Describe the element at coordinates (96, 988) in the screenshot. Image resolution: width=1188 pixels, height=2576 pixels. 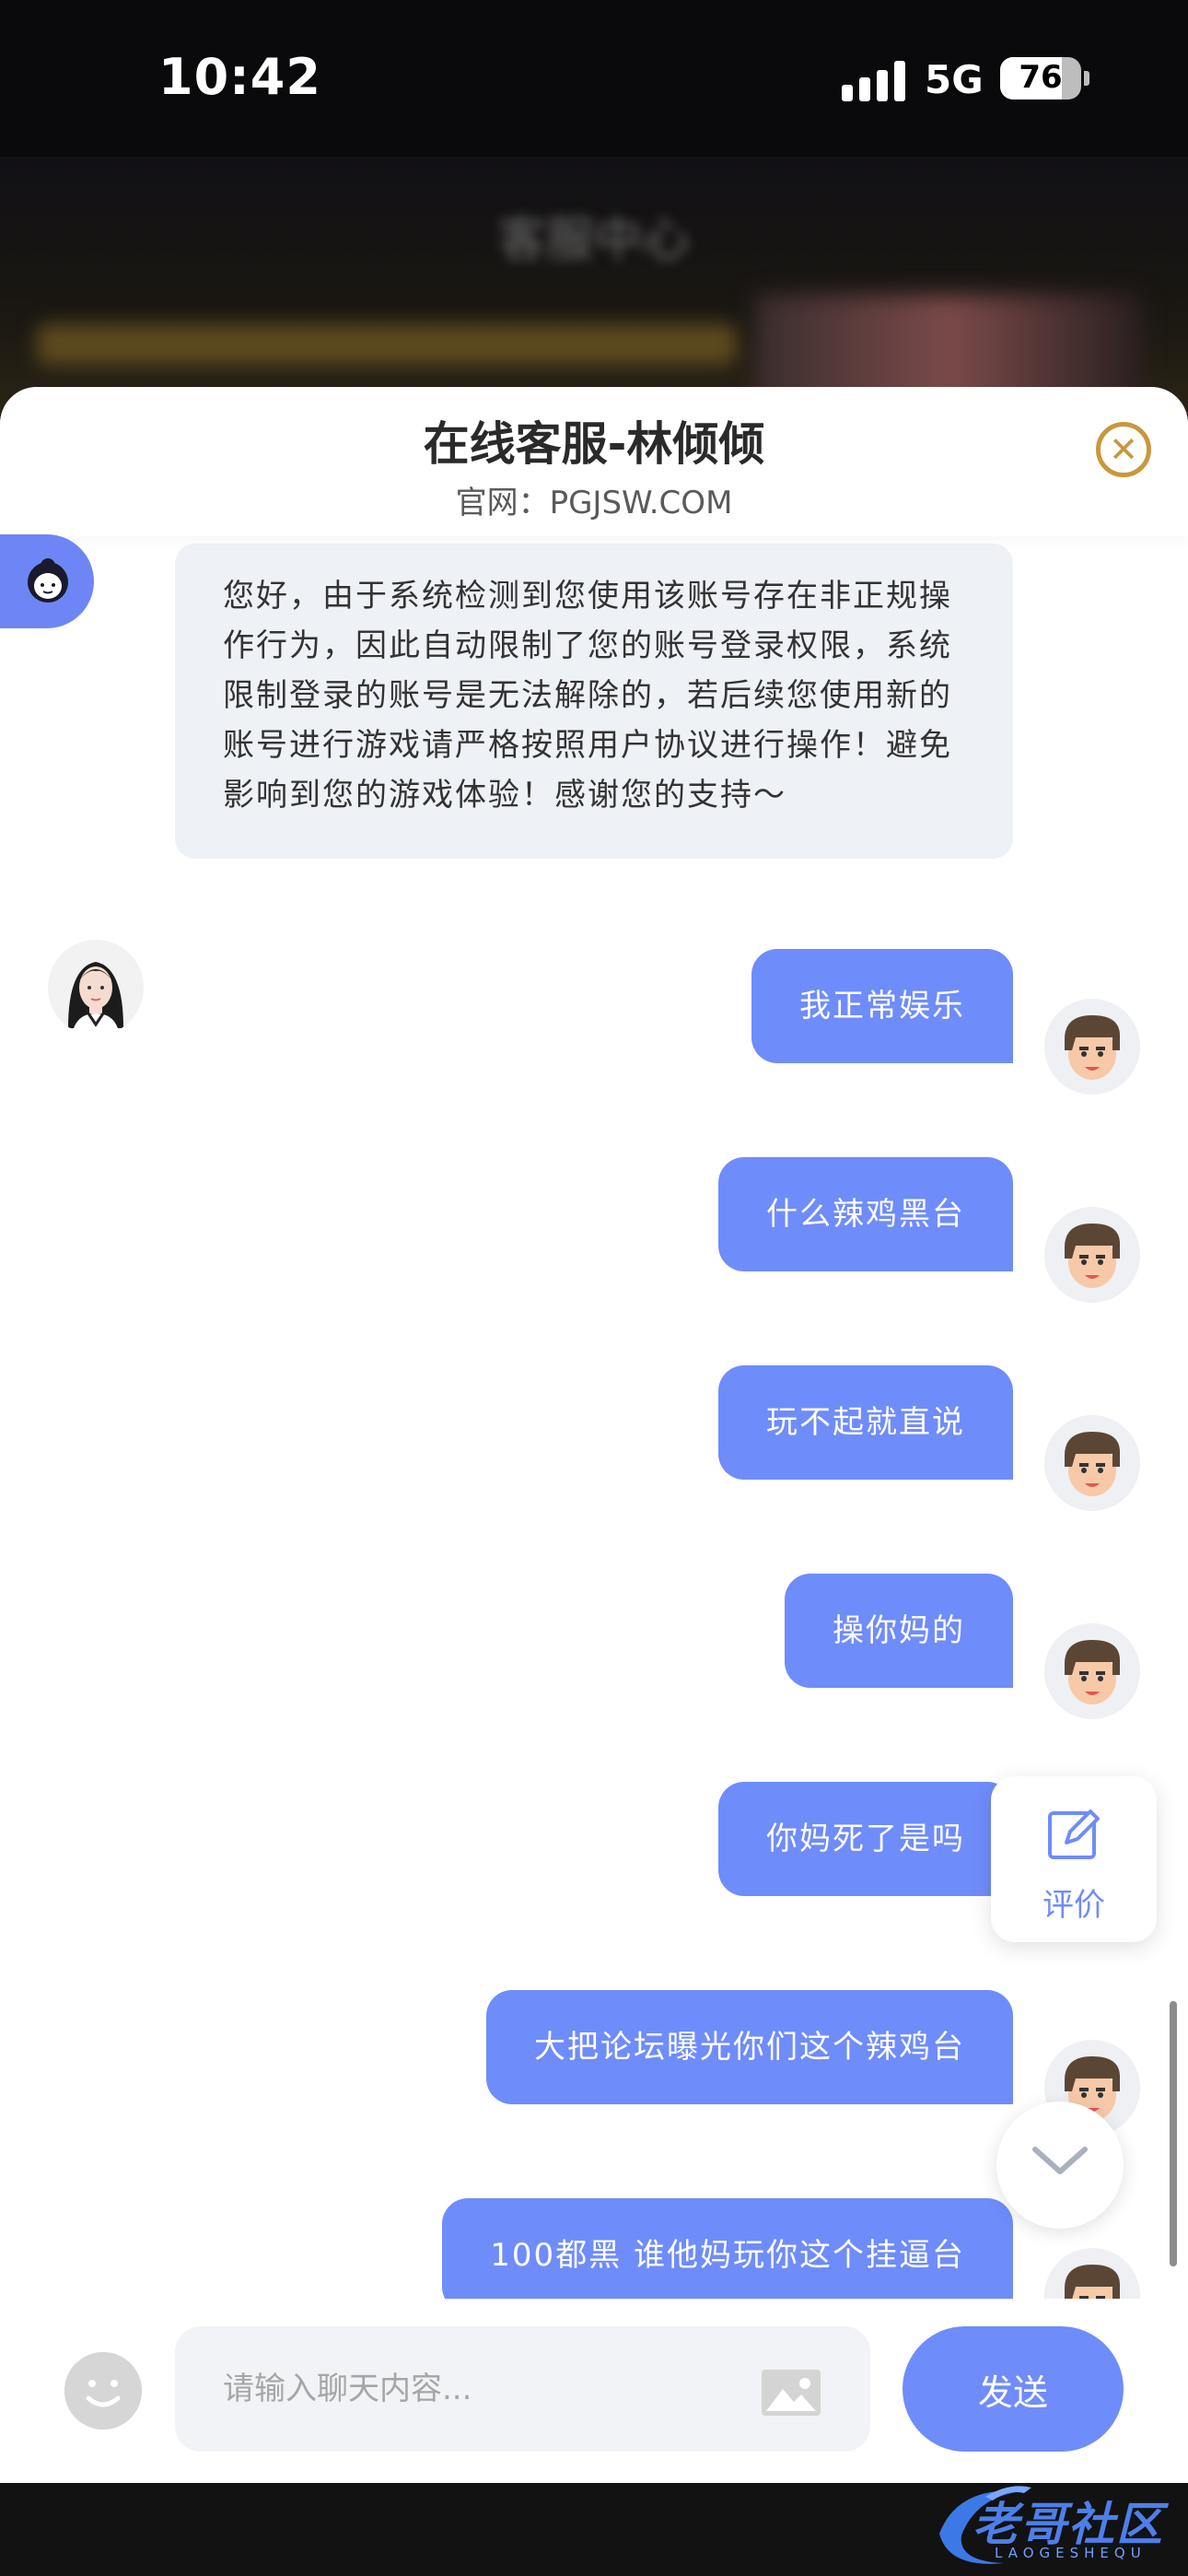
I see `agent-avatar` at that location.